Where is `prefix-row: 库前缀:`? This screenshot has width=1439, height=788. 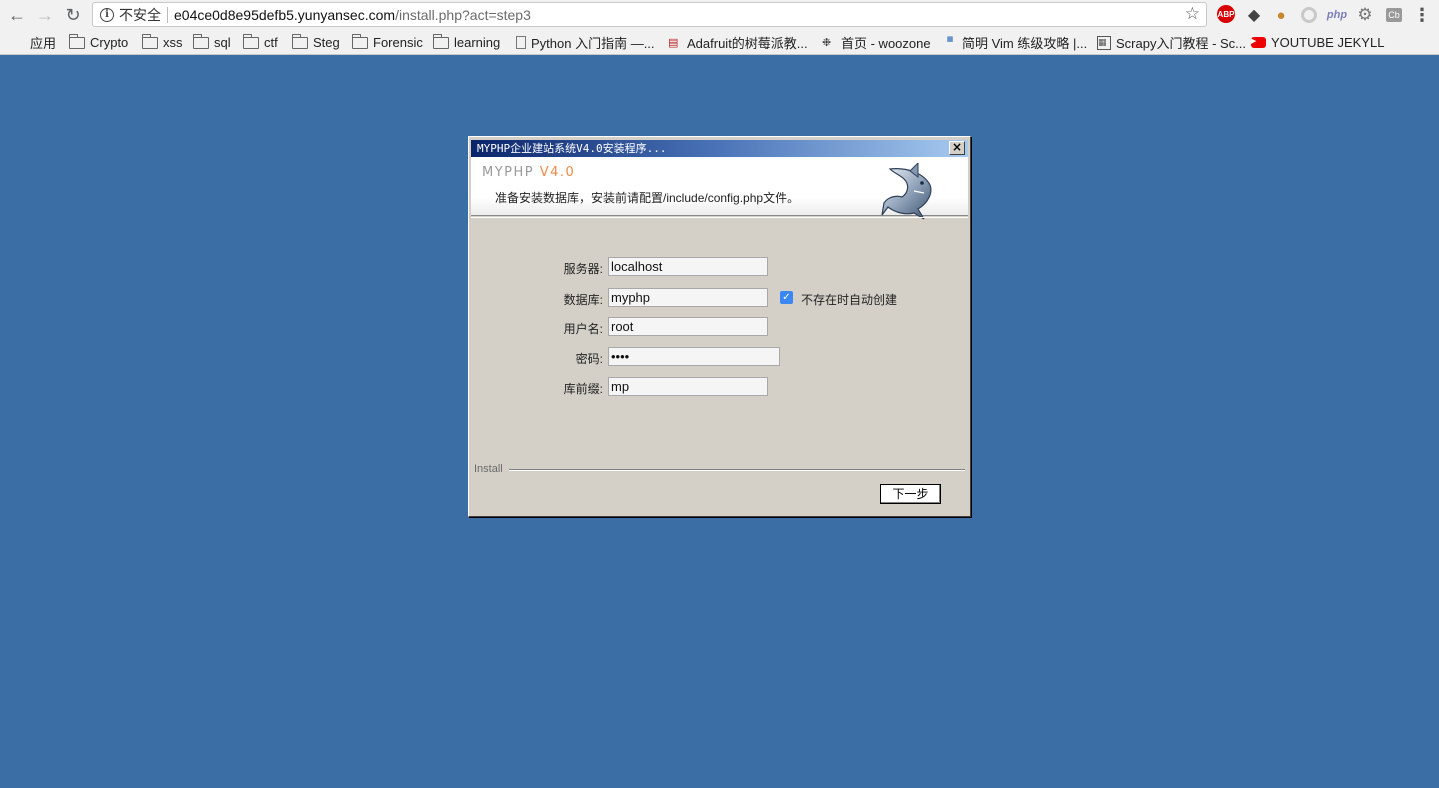 prefix-row: 库前缀: is located at coordinates (720, 387).